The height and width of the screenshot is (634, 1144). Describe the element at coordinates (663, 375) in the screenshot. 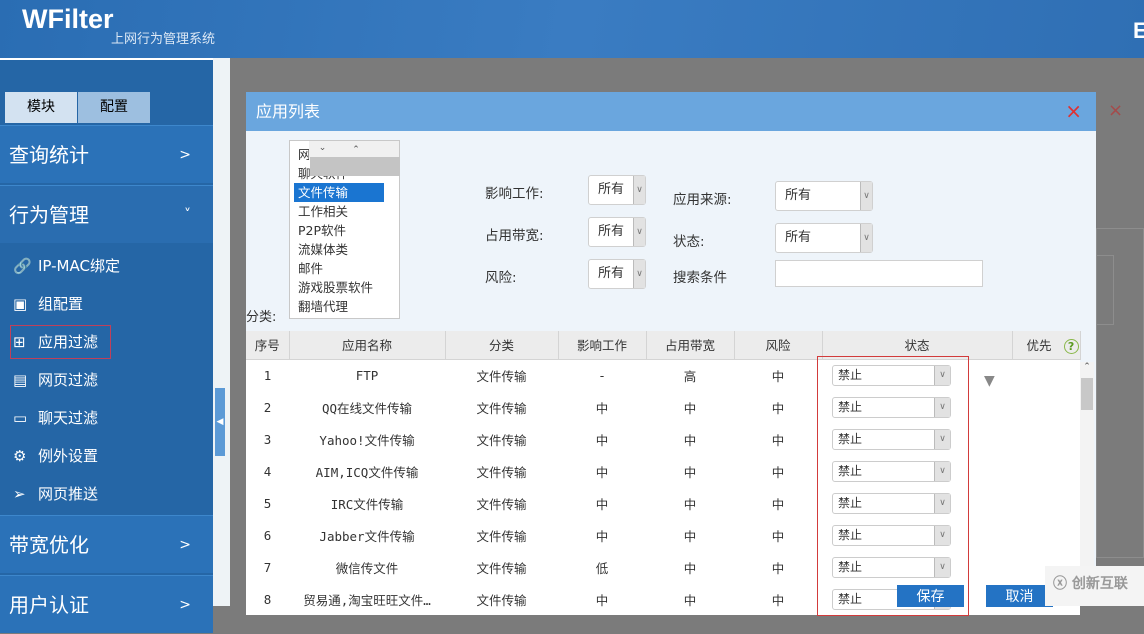

I see `table-row: 1 FTP 文件传输 - 高中 禁止 ∨` at that location.